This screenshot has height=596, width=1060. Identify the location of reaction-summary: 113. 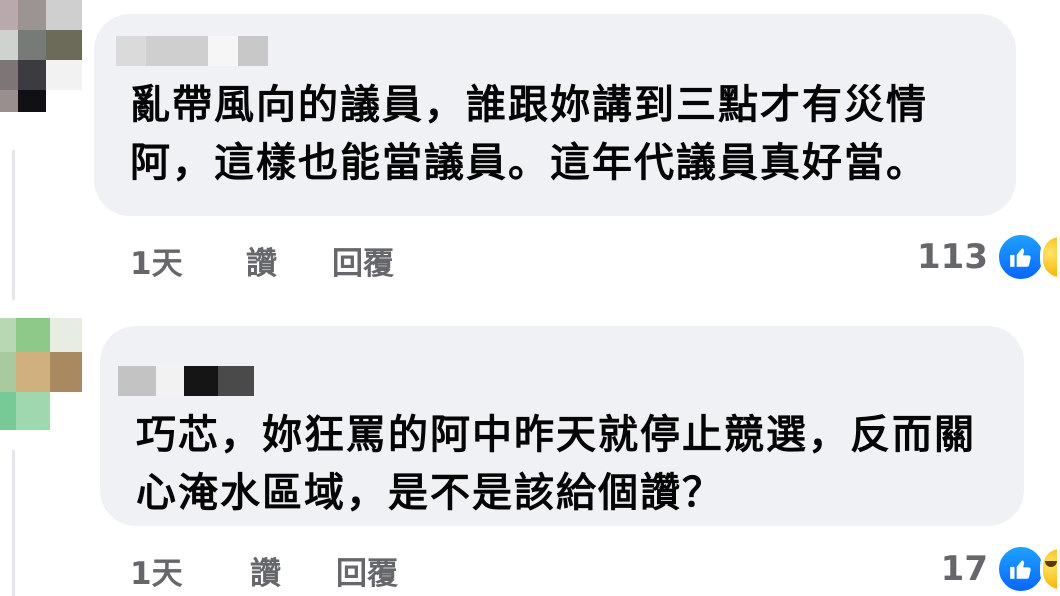
(988, 257).